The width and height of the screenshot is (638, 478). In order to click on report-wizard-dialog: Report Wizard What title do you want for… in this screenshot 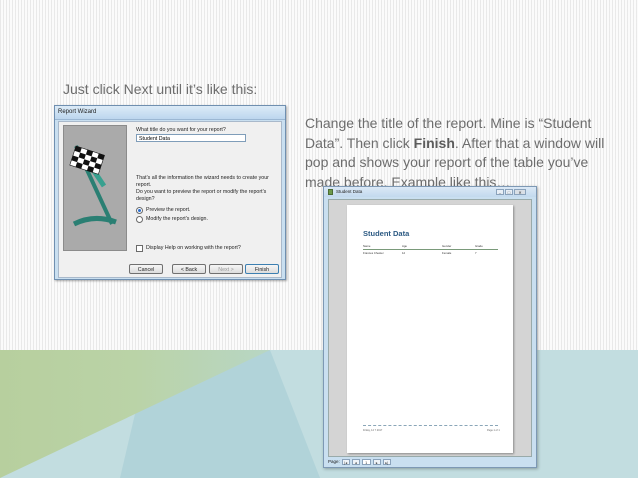, I will do `click(170, 192)`.